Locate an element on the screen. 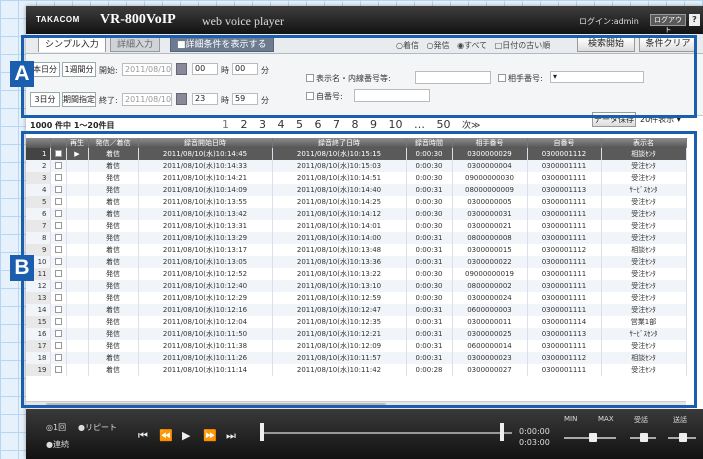  logout-button: ログアウト is located at coordinates (668, 24).